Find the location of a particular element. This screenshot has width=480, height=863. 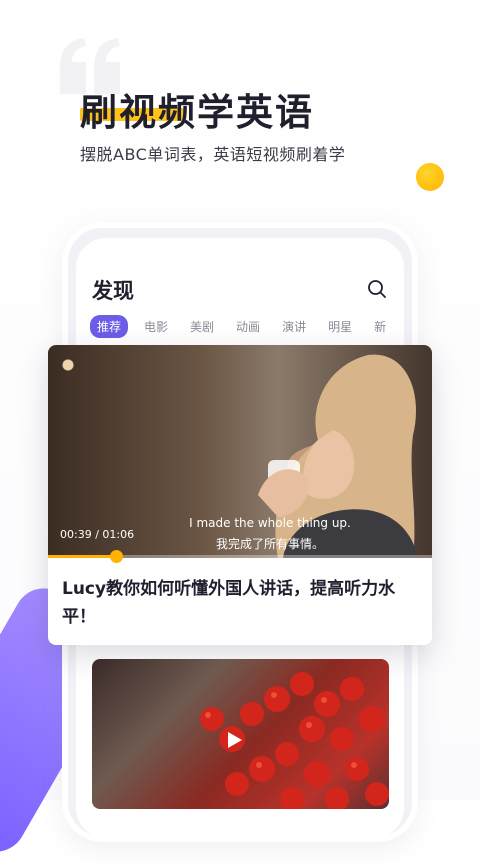

tab-animation: 动画 is located at coordinates (248, 326).